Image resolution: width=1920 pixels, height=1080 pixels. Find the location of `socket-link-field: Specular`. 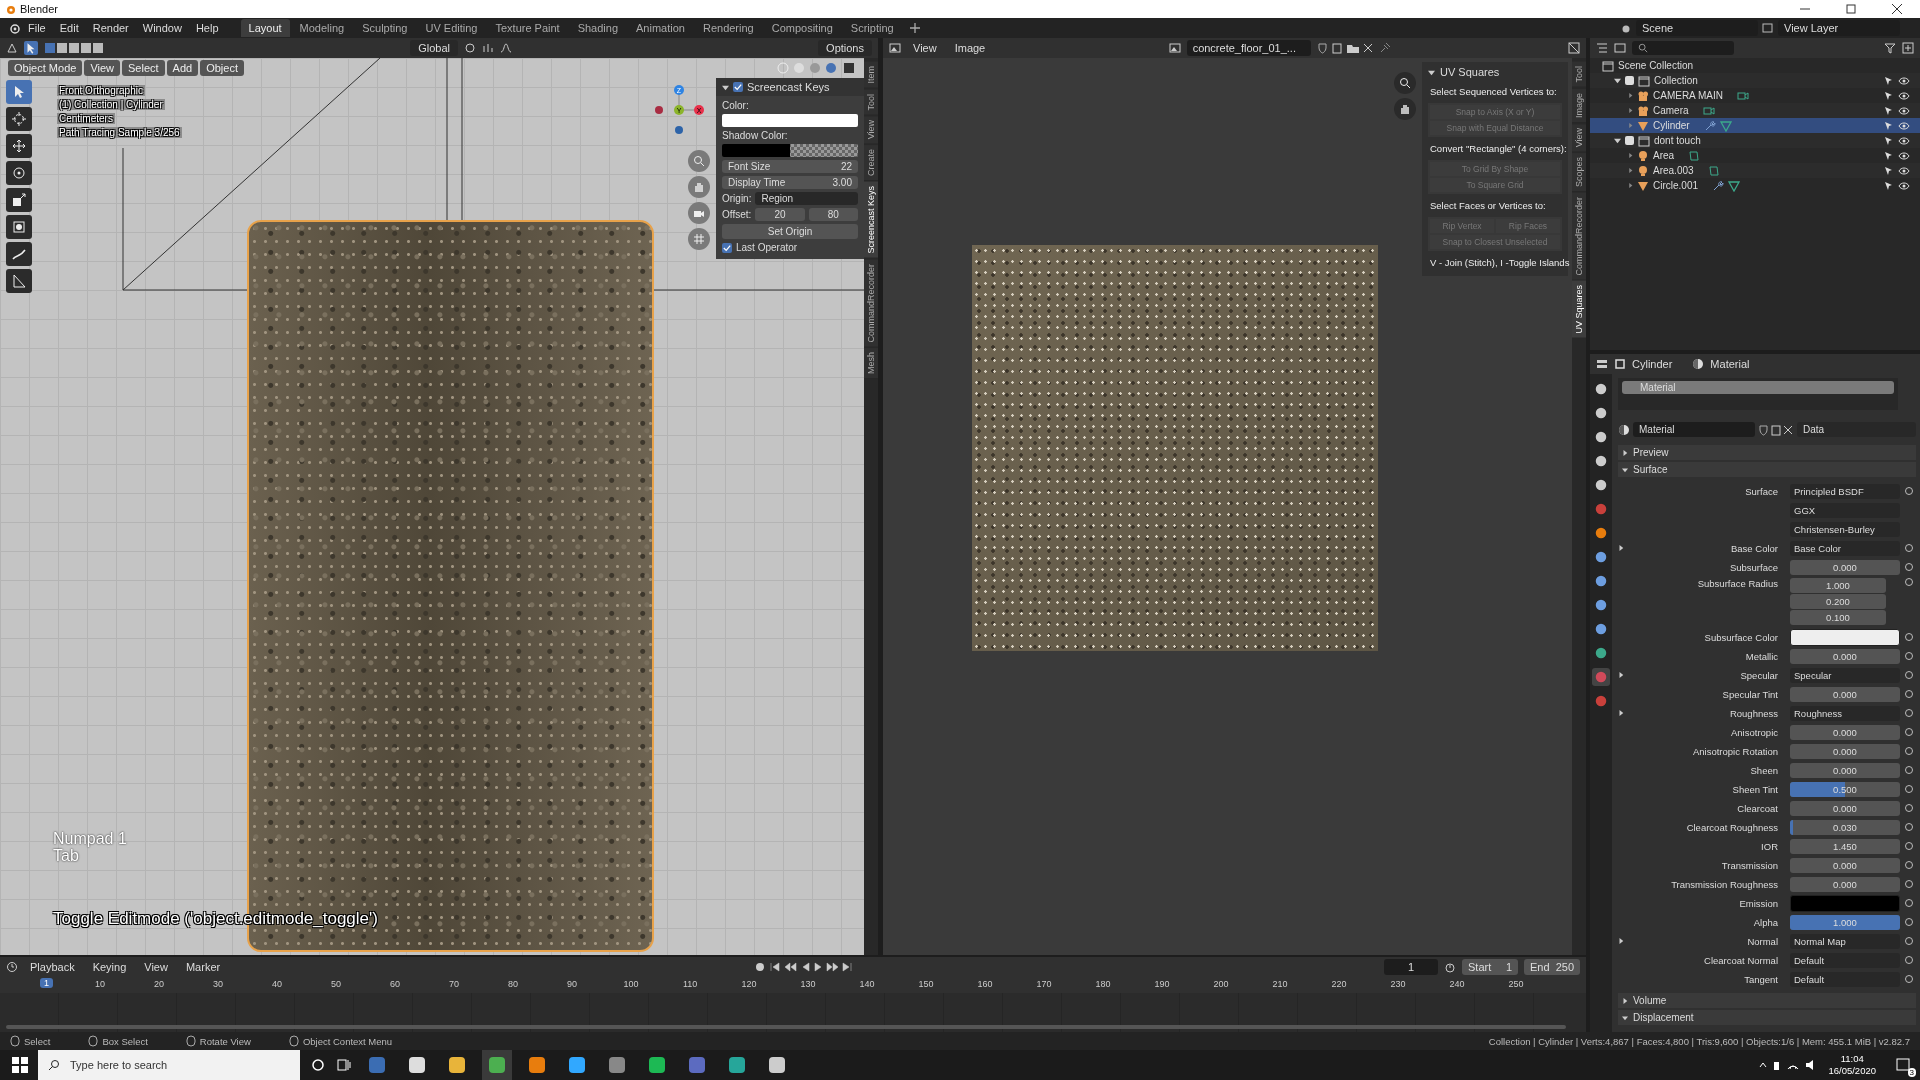

socket-link-field: Specular is located at coordinates (1845, 675).